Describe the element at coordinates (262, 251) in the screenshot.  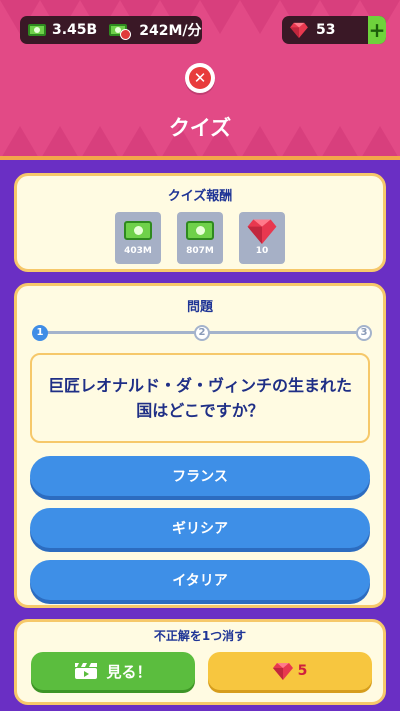
I see `reward-amount: 10` at that location.